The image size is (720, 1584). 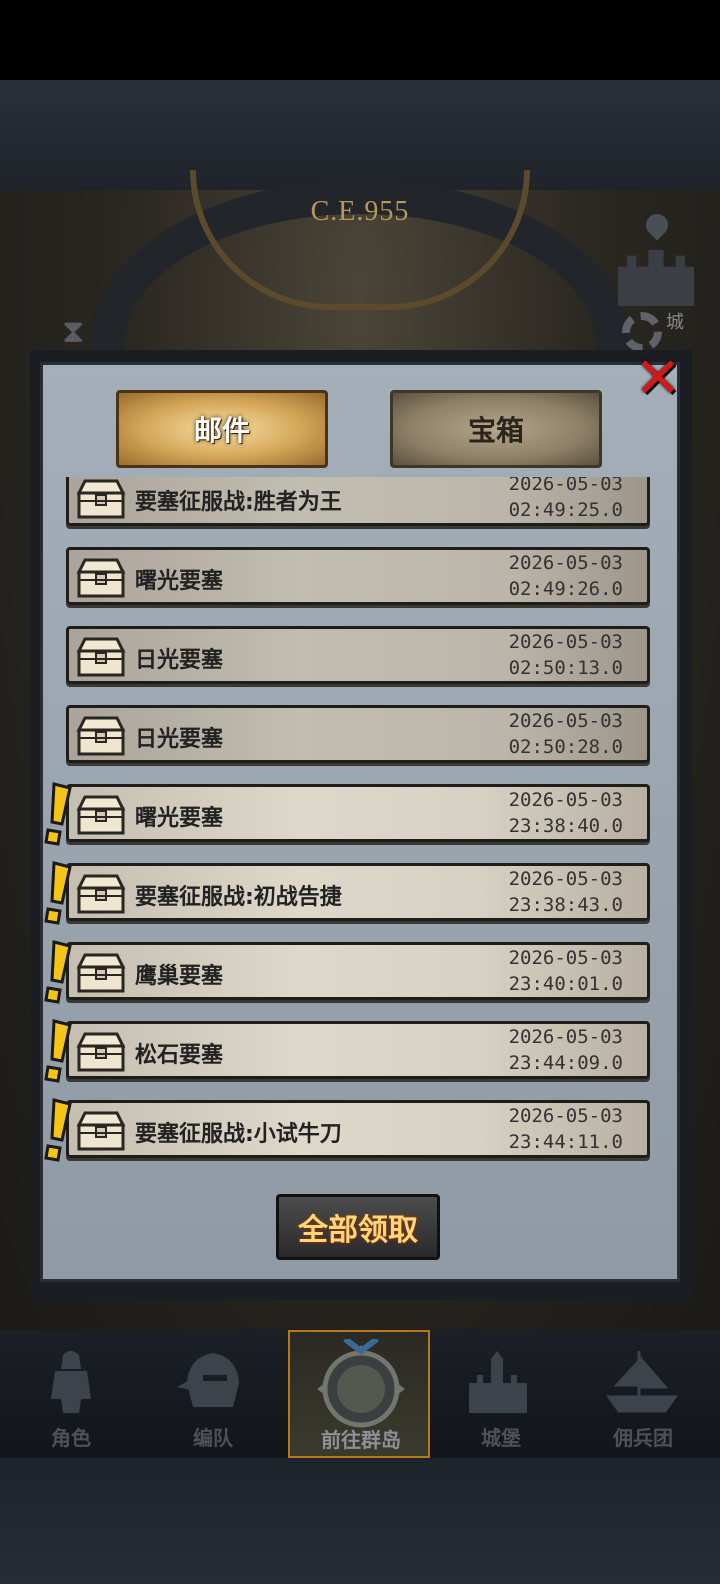 What do you see at coordinates (358, 1129) in the screenshot?
I see `mail-row: 要塞征服战:小试牛刀 2026-05-03 23:44:11.0` at bounding box center [358, 1129].